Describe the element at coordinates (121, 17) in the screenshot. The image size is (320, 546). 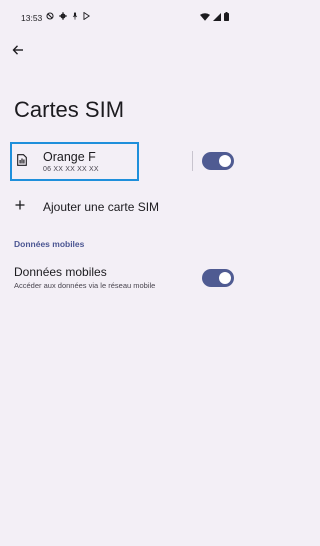
I see `status-bar: 13:53` at that location.